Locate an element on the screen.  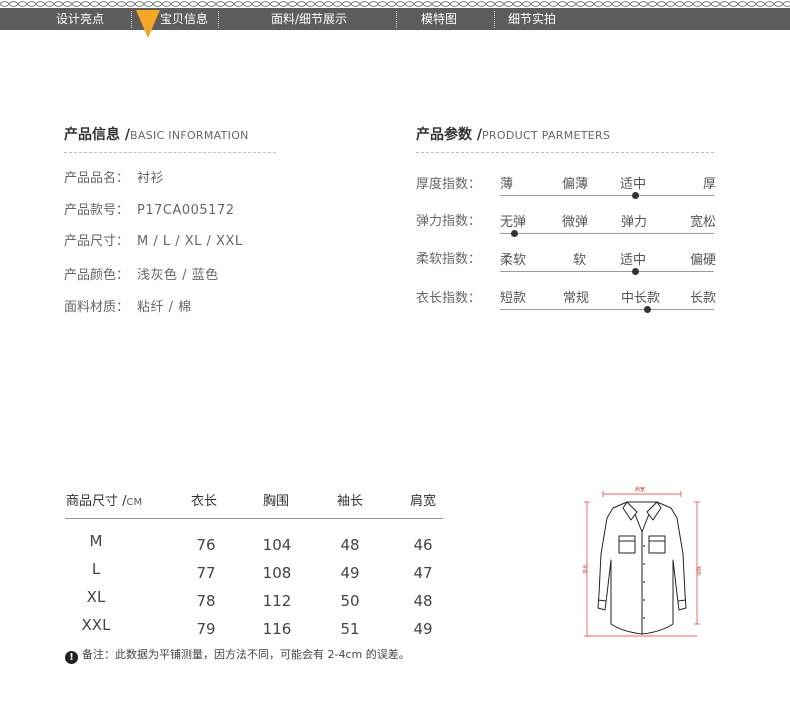
param-label-softness: 柔软指数： is located at coordinates (449, 259).